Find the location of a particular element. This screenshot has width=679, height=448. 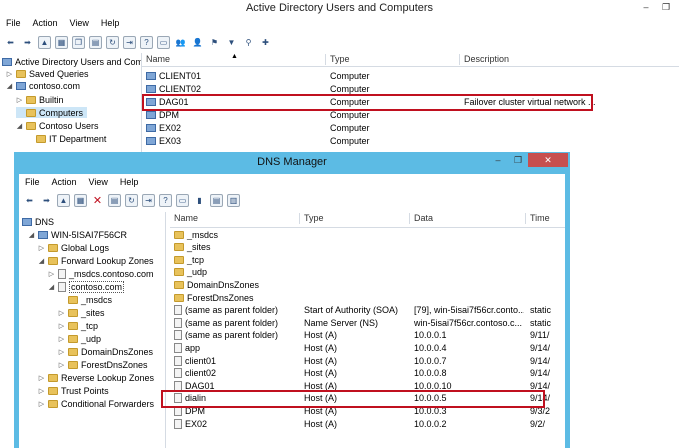

dns-tree-contoso-zone: ◢ contoso.com is located at coordinates (86, 286).